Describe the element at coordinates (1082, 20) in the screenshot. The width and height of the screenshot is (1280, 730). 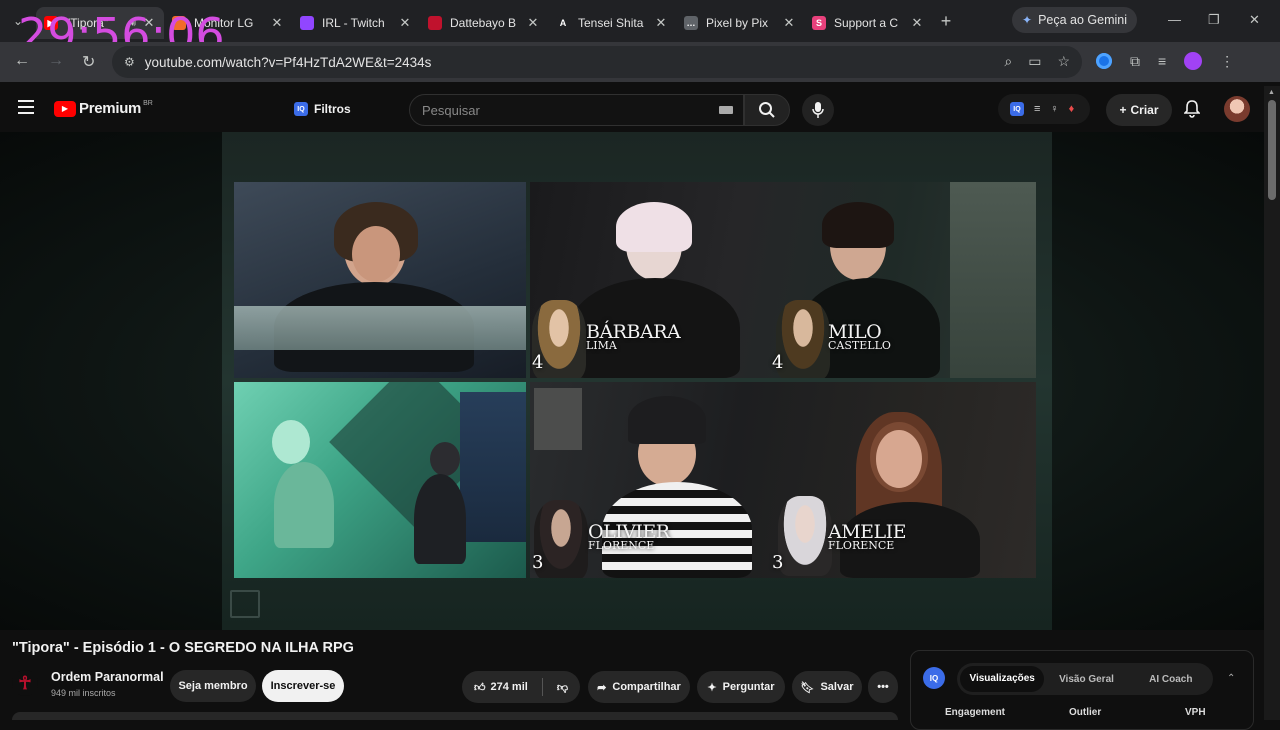
I see `gemini-label: Peça ao Gemini` at that location.